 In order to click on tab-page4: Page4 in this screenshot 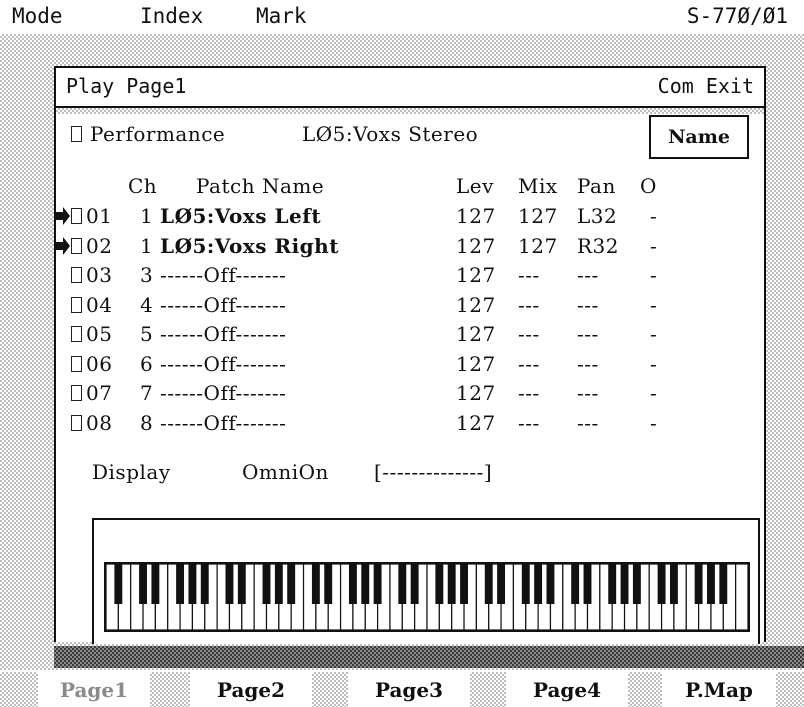, I will do `click(567, 689)`.